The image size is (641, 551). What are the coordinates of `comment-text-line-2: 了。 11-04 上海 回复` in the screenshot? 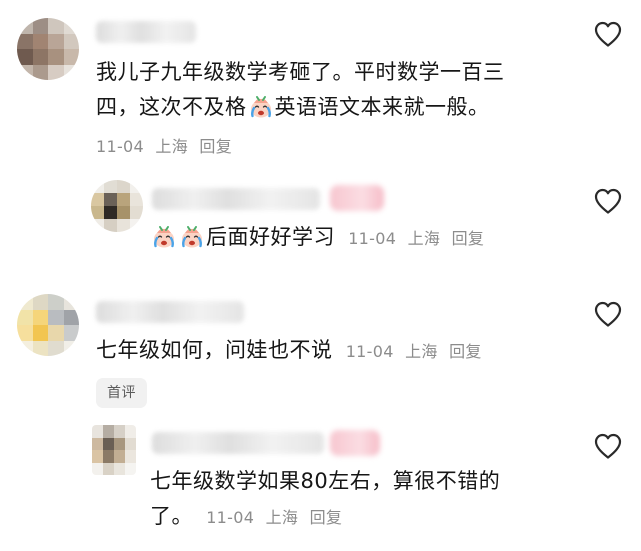 It's located at (325, 517).